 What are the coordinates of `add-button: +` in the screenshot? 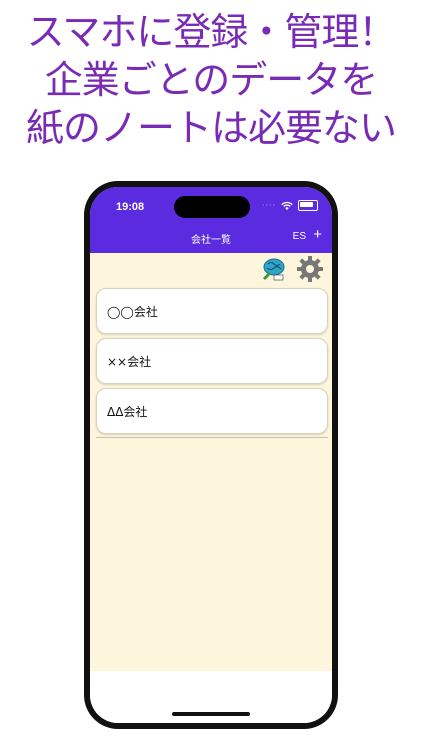 It's located at (317, 234).